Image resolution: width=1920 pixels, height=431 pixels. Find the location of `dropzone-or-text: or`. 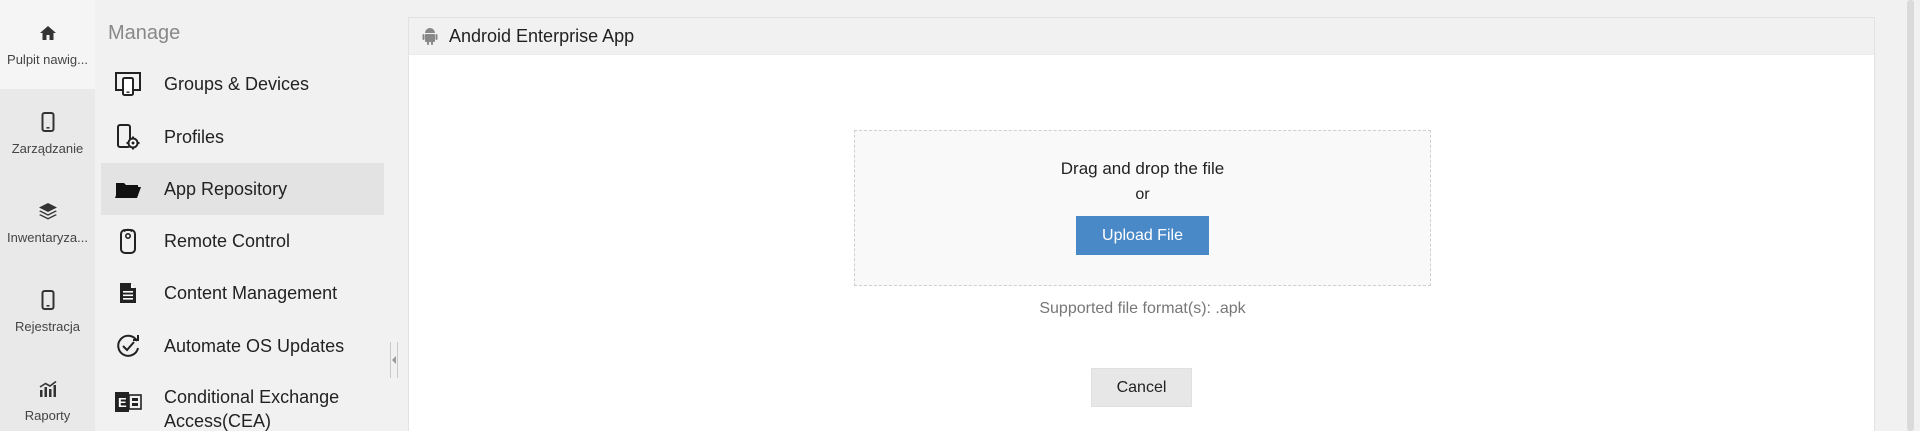

dropzone-or-text: or is located at coordinates (1142, 194).